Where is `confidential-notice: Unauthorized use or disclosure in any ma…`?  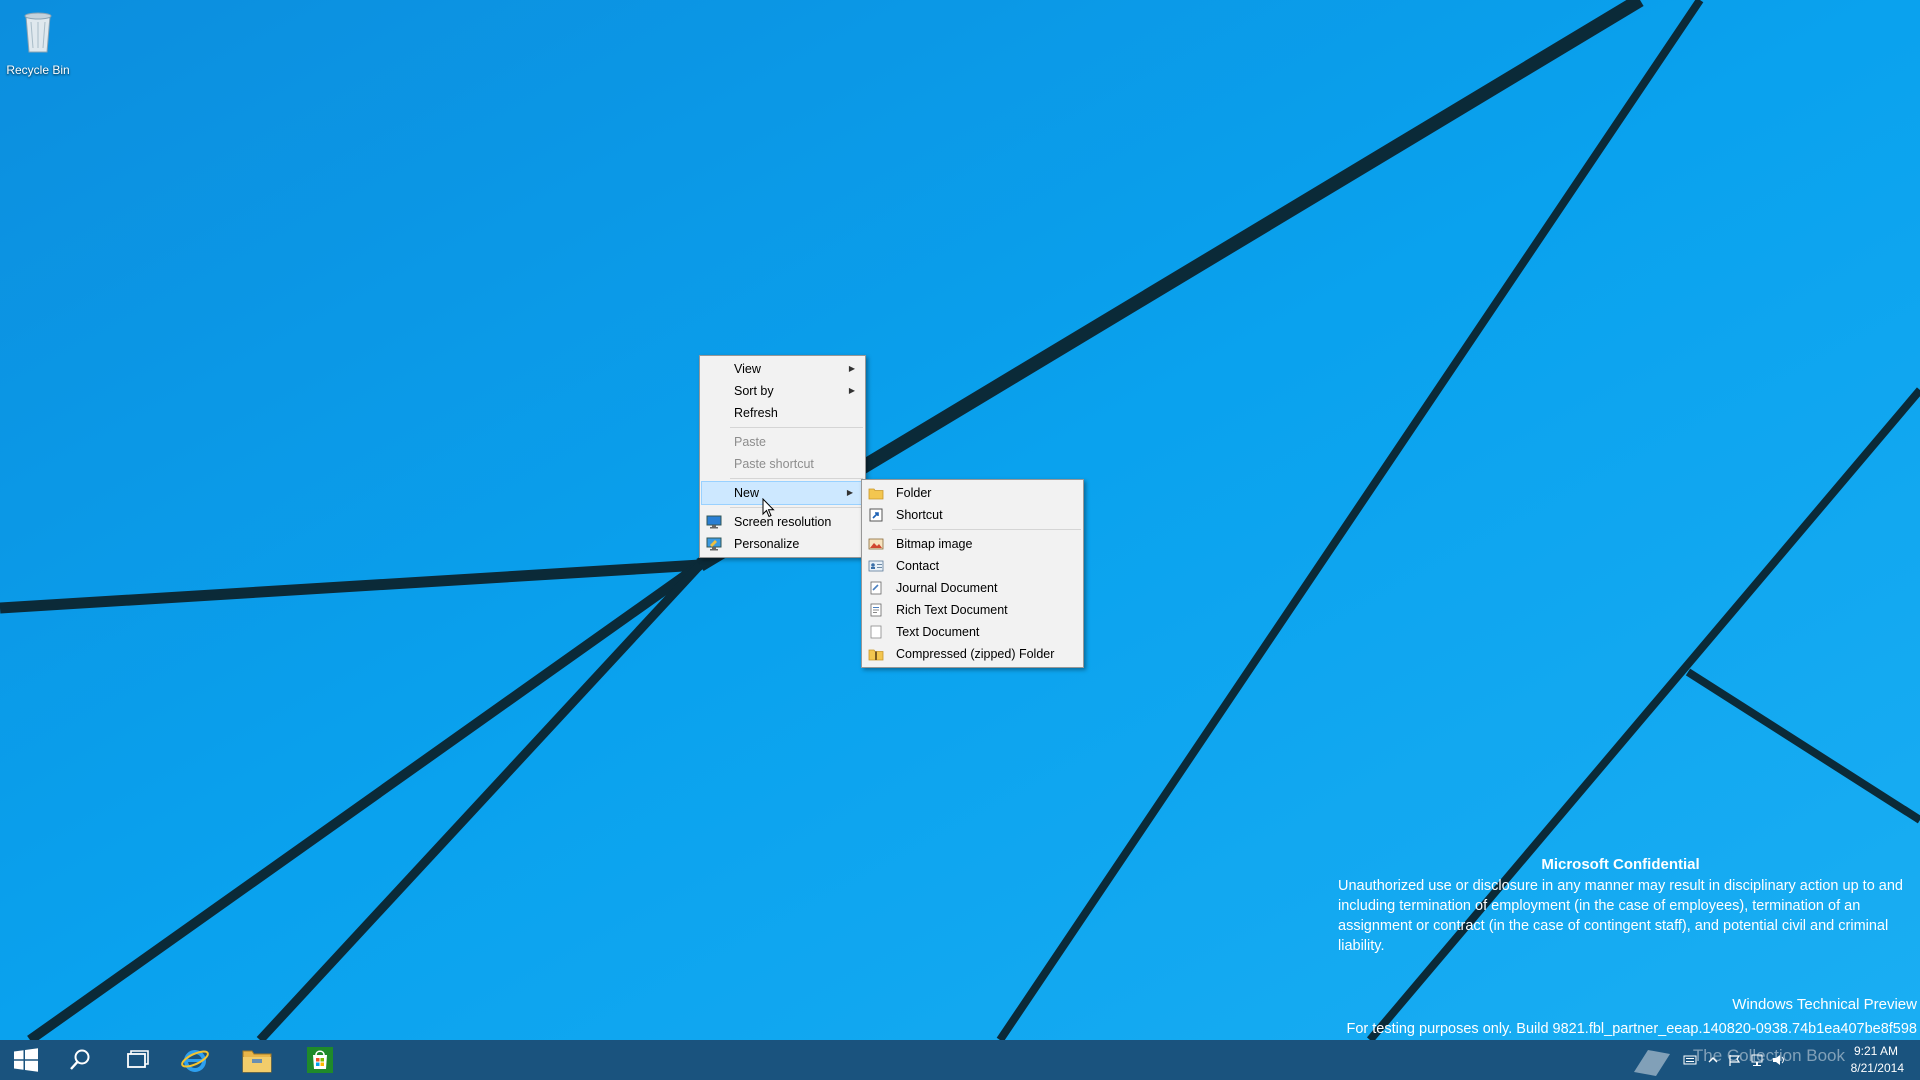
confidential-notice: Unauthorized use or disclosure in any ma… is located at coordinates (1620, 916).